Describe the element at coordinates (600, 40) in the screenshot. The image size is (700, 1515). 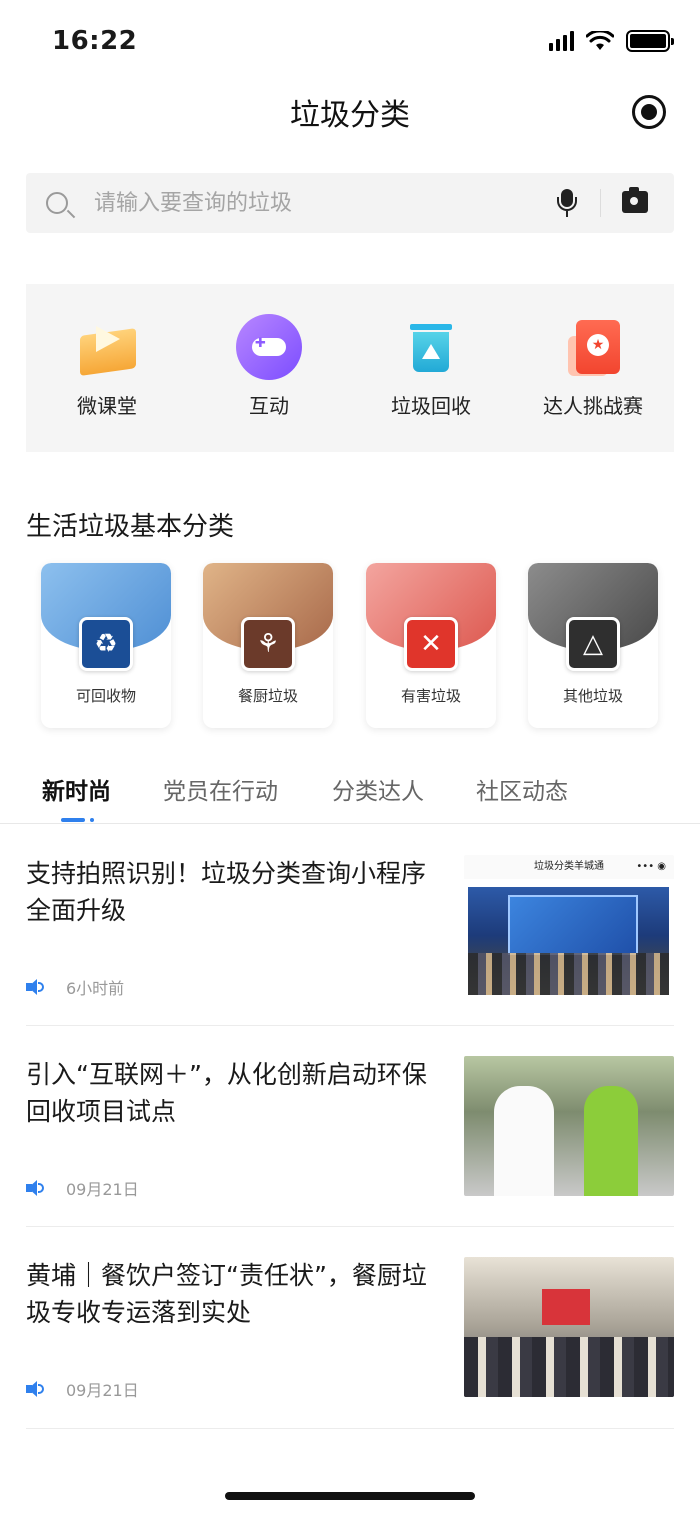
I see `wifi-icon` at that location.